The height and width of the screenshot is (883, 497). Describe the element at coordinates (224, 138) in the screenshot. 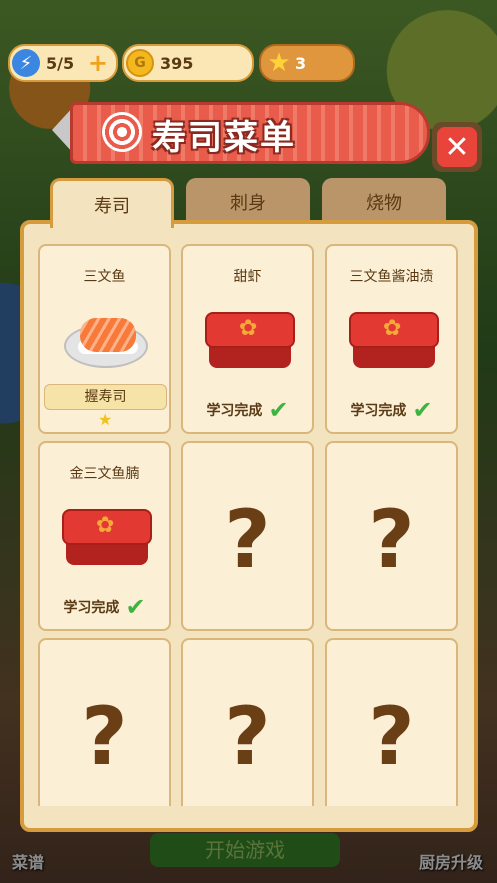

I see `page-title: 寿司菜单` at that location.